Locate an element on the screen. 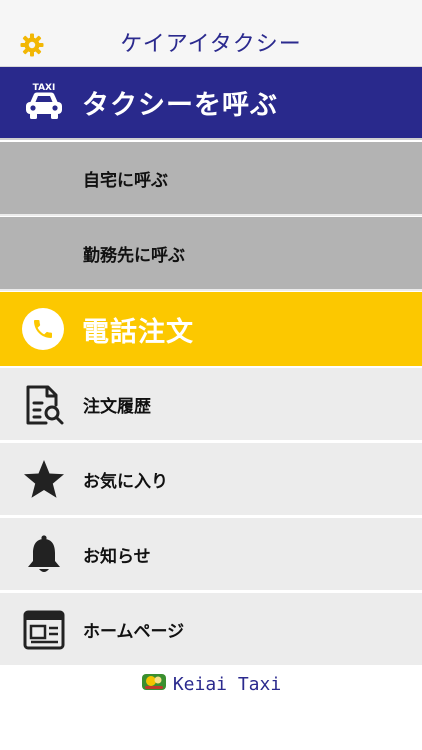 The width and height of the screenshot is (422, 750). footer: Keiai Taxi is located at coordinates (211, 684).